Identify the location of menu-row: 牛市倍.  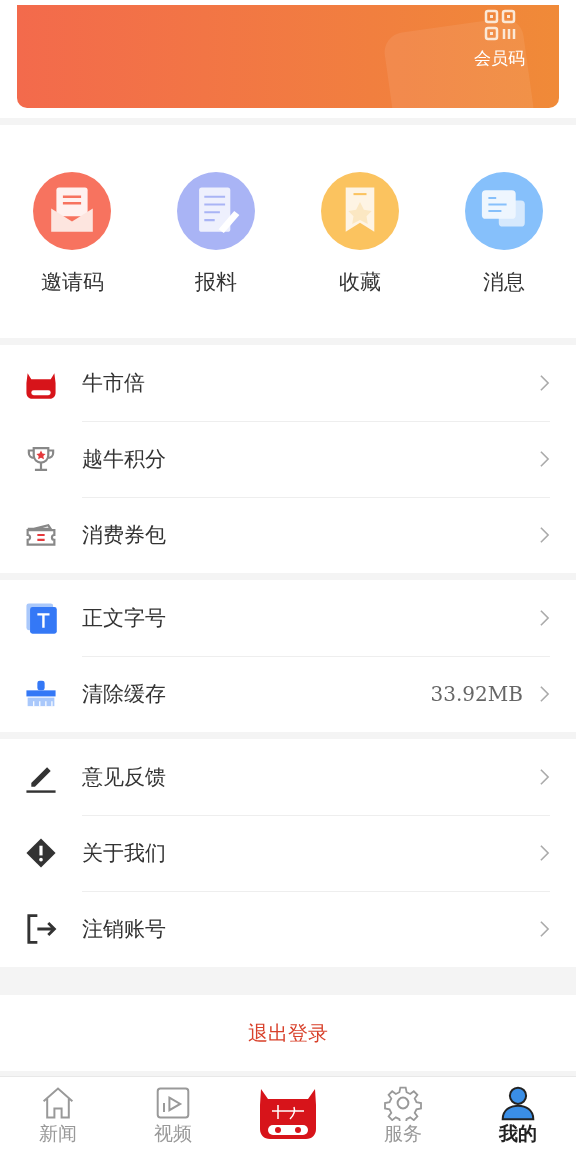
(288, 383).